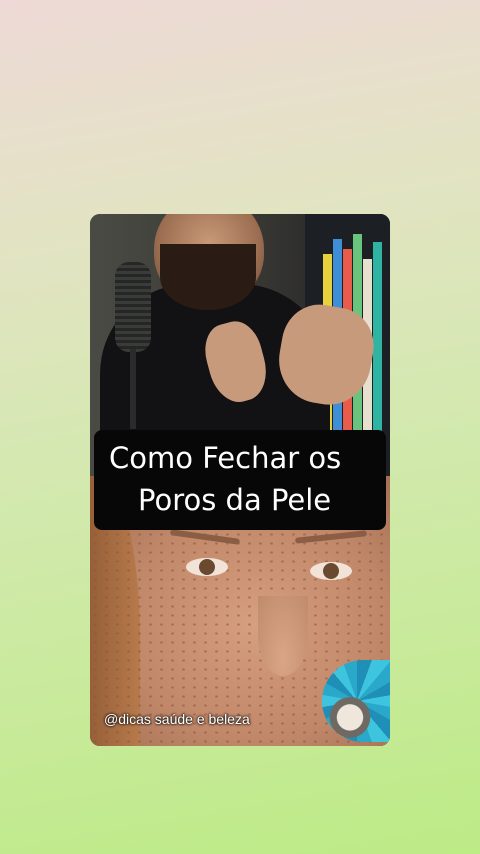  Describe the element at coordinates (235, 500) in the screenshot. I see `caption-line-2: Poros da Pele` at that location.